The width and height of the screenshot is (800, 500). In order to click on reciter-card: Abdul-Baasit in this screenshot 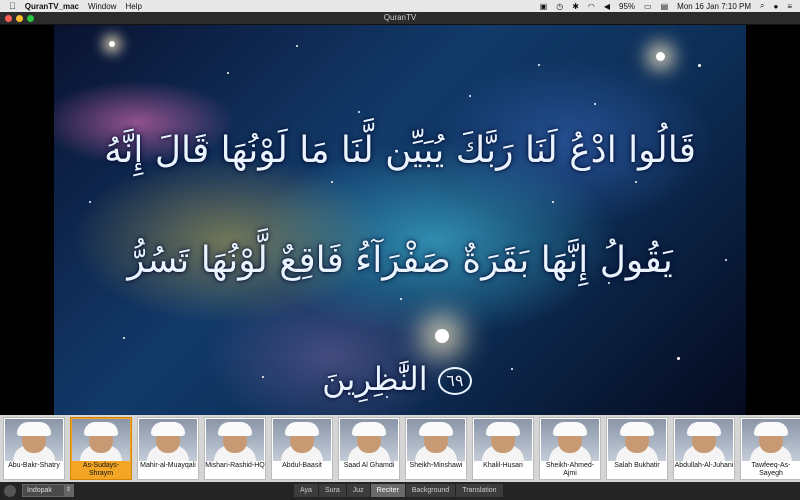, I will do `click(302, 448)`.